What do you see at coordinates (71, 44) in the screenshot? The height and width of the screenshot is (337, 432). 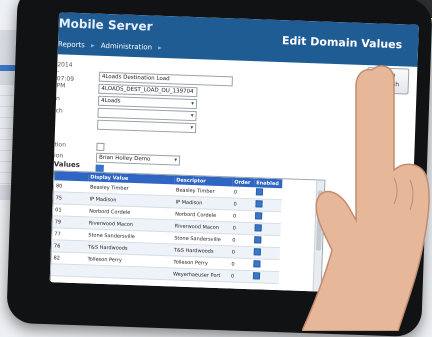 I see `nav-reports: Reports` at bounding box center [71, 44].